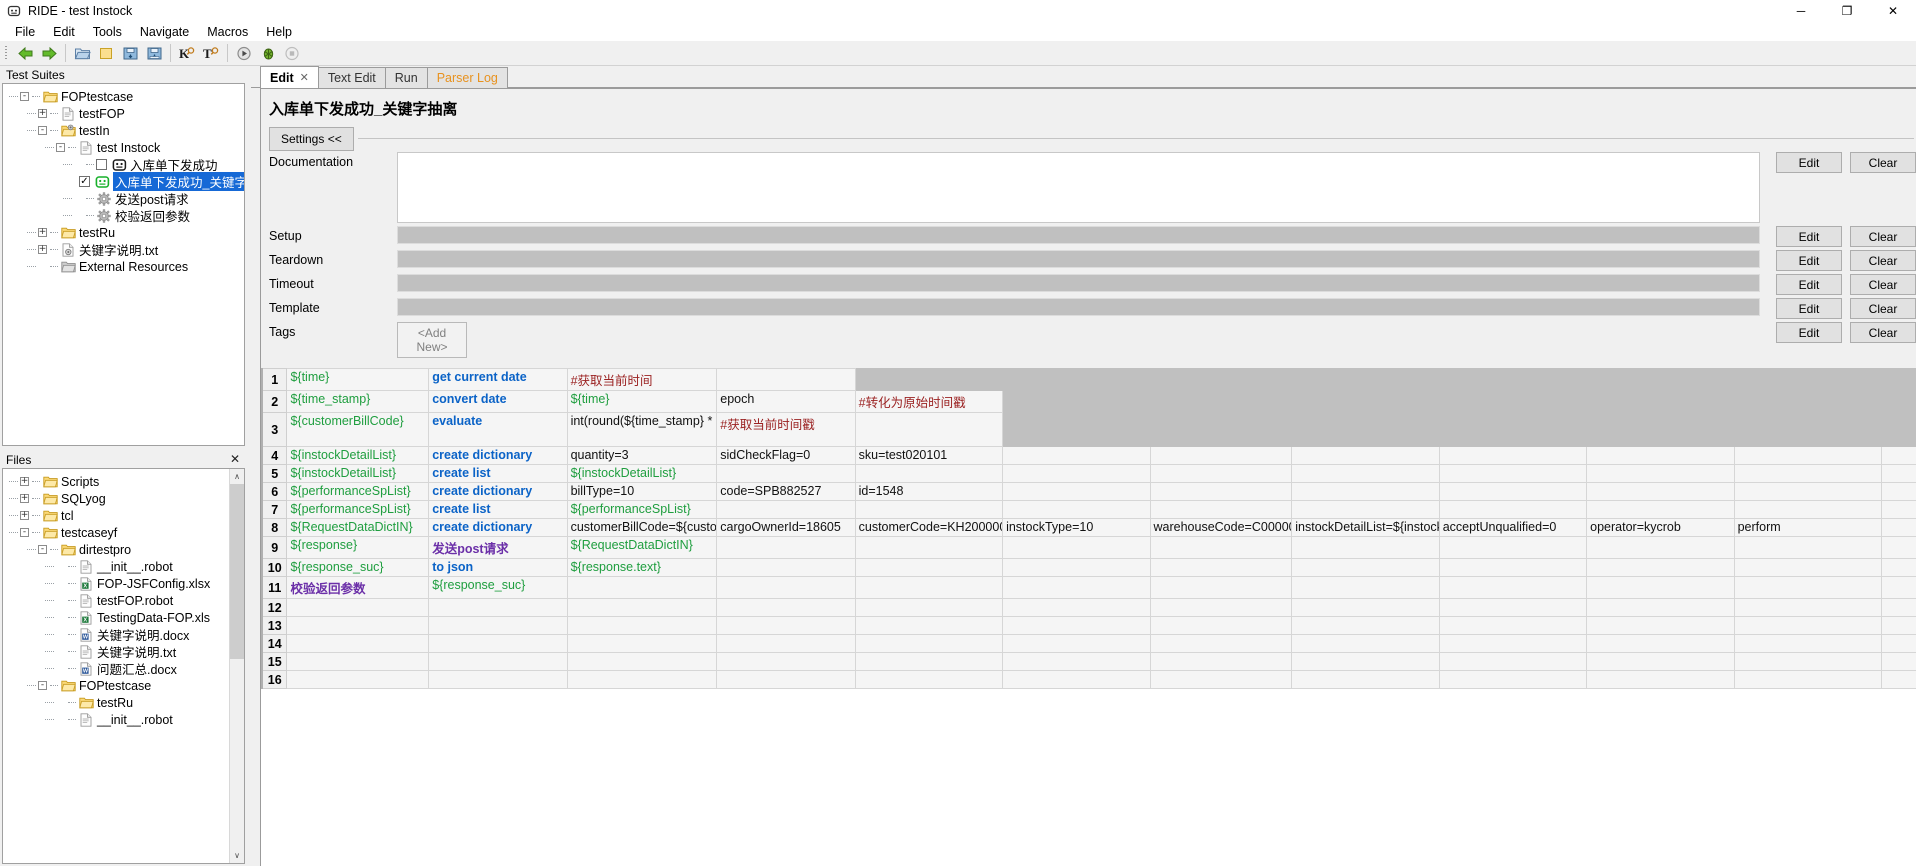 The image size is (1916, 866). I want to click on grid-row: 11 校验返回参数 ${response_suc}, so click(1088, 587).